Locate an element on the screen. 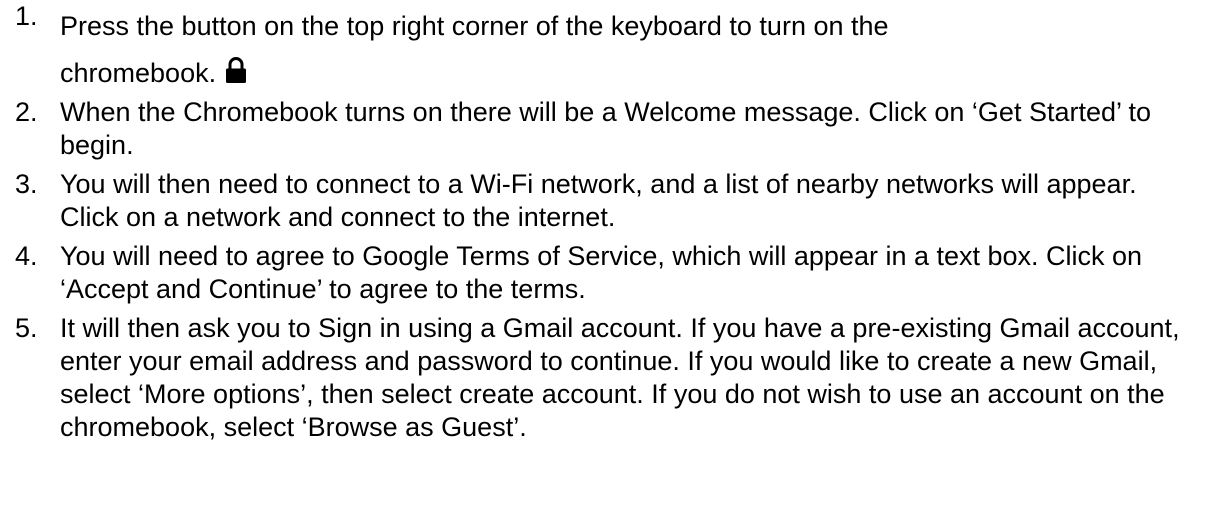  step-number: 4. is located at coordinates (26, 256).